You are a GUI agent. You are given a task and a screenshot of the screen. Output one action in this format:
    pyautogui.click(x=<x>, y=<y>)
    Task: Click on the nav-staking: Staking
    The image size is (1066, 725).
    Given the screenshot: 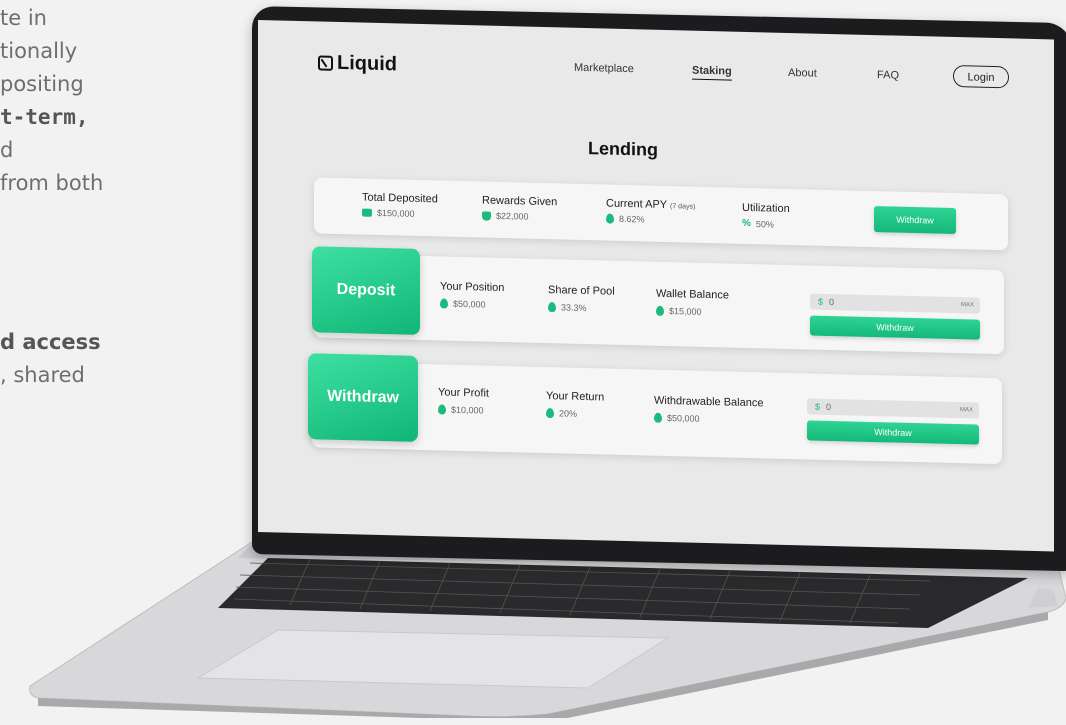 What is the action you would take?
    pyautogui.click(x=712, y=72)
    